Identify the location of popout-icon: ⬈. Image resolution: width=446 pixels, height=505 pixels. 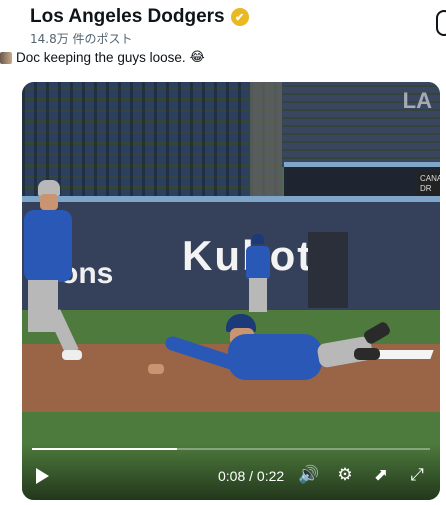
(381, 475).